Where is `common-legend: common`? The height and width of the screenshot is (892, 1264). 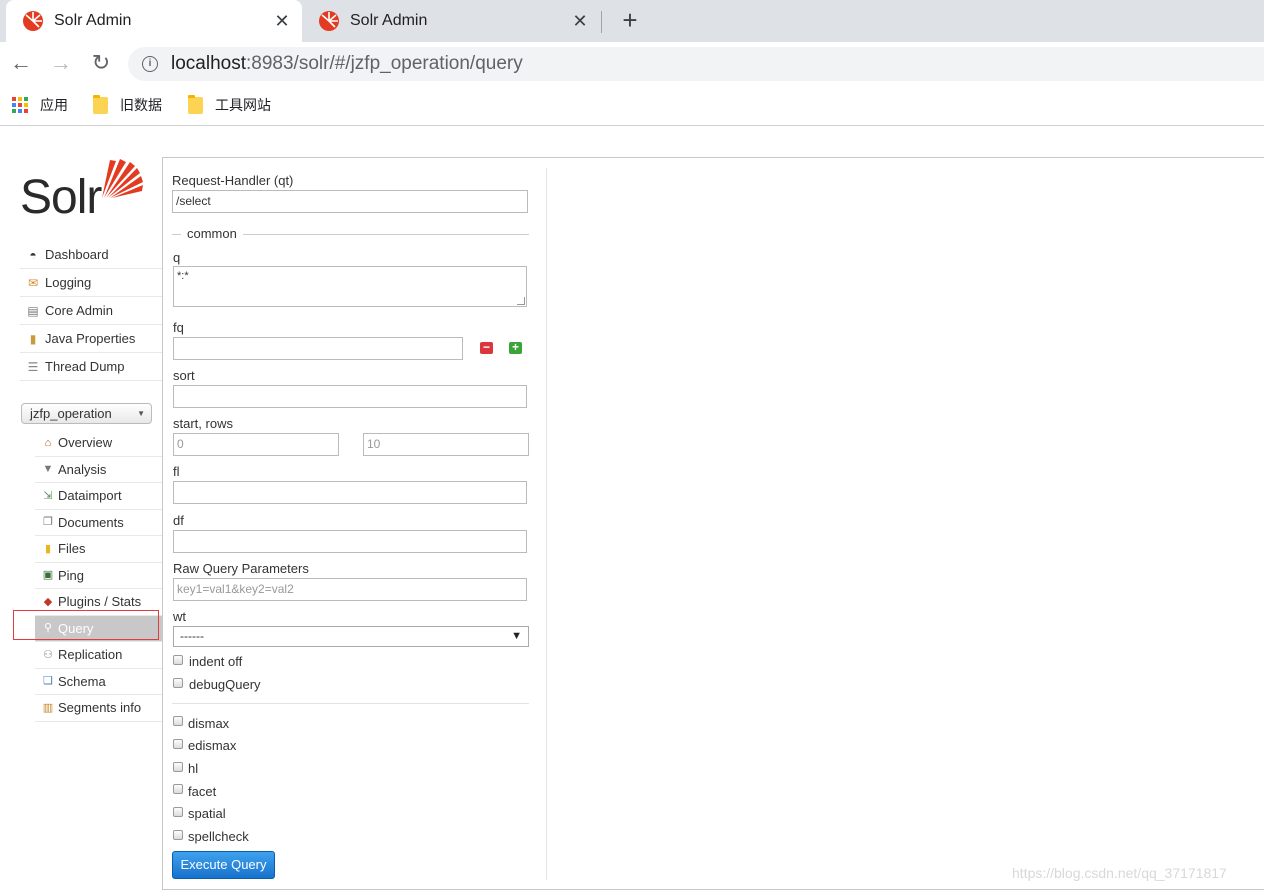
common-legend: common is located at coordinates (212, 233).